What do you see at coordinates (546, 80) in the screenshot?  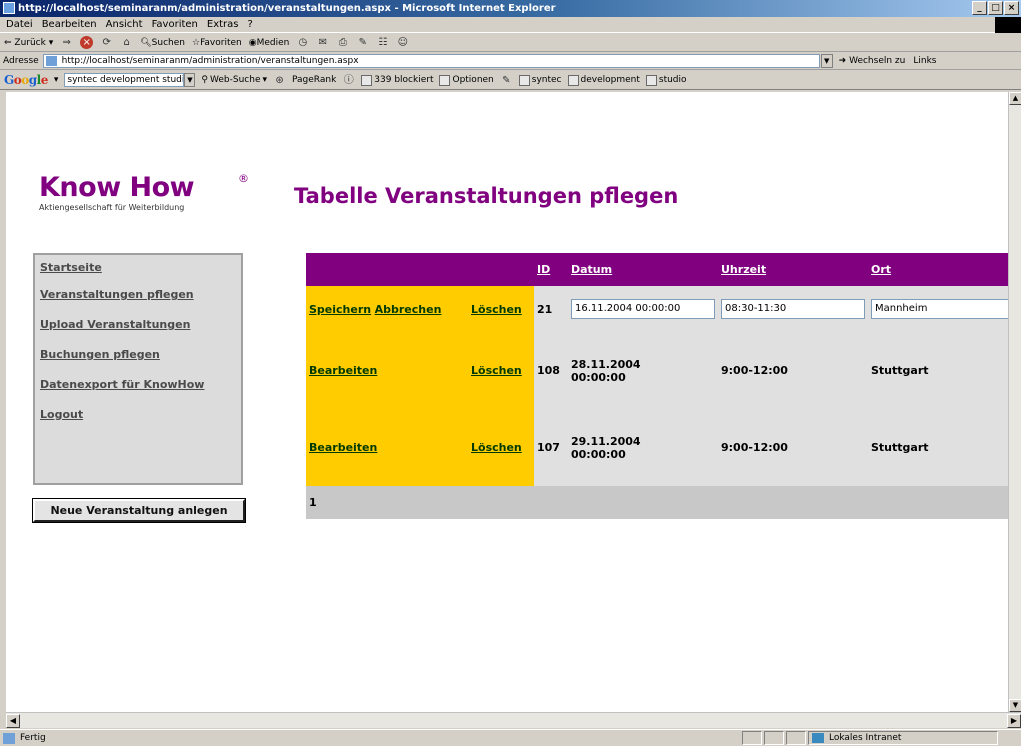 I see `search-term-label: syntec` at bounding box center [546, 80].